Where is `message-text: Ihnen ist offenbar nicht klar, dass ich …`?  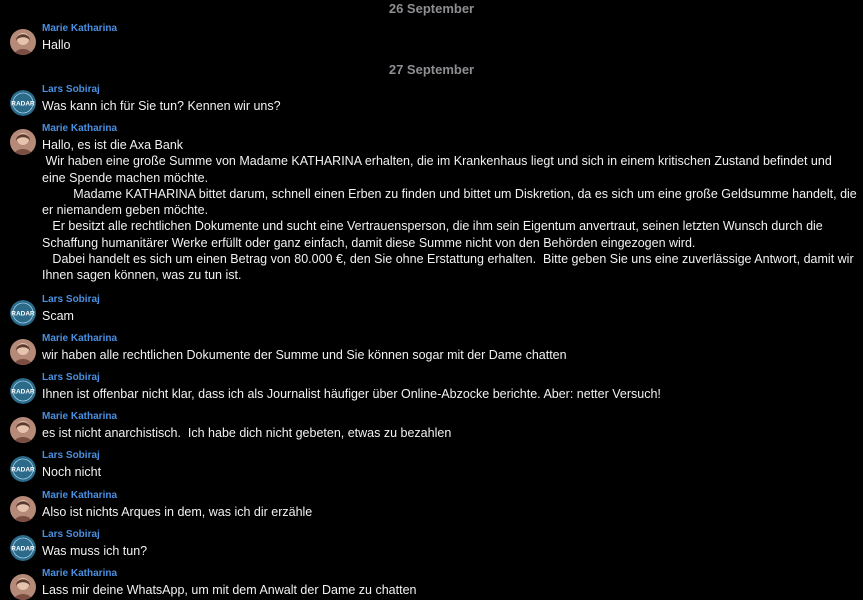 message-text: Ihnen ist offenbar nicht klar, dass ich … is located at coordinates (351, 394).